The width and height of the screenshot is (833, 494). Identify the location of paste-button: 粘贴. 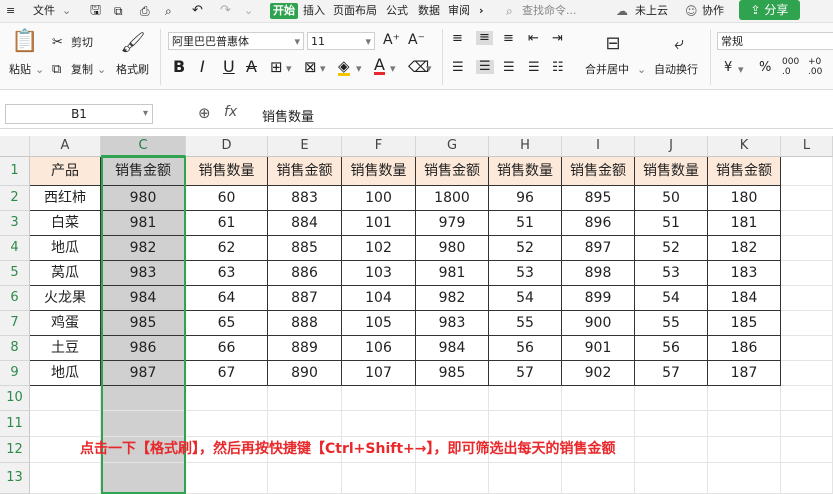
(20, 70).